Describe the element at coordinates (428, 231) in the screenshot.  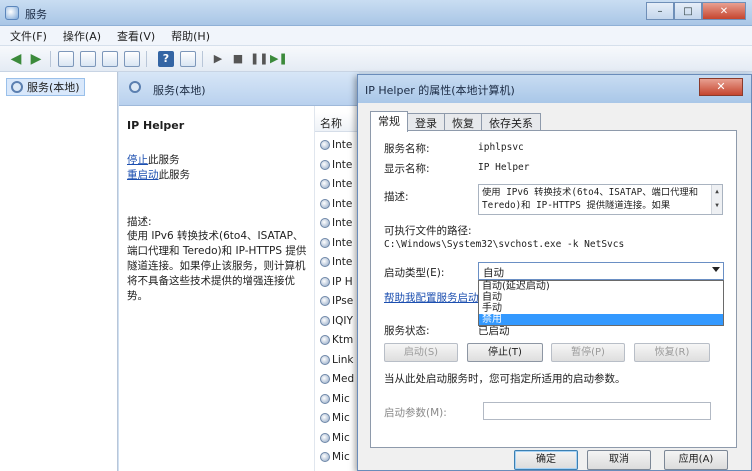
I see `exe-path-label: 可执行文件的路径:` at that location.